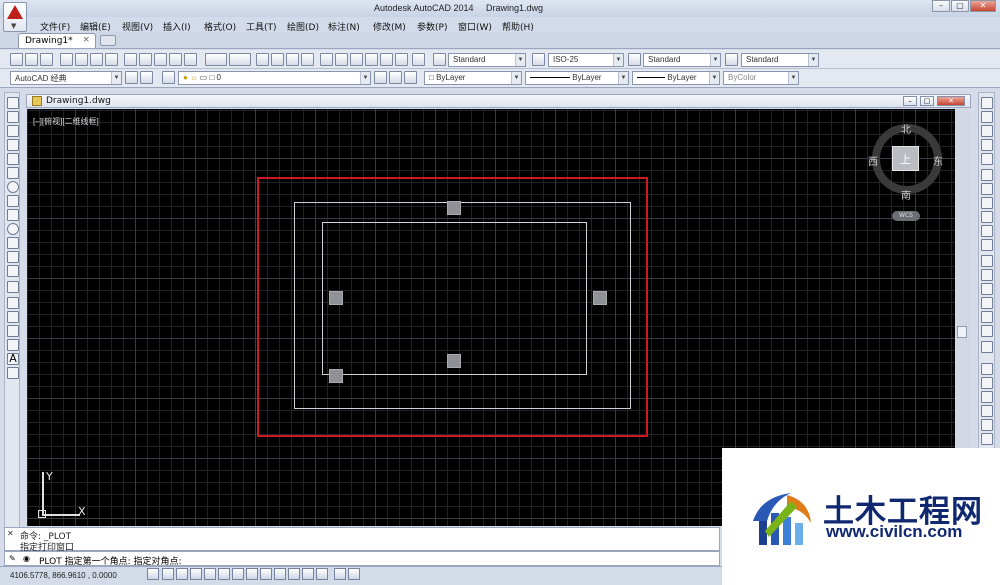 The height and width of the screenshot is (585, 1000). What do you see at coordinates (380, 77) in the screenshot?
I see `make-current-layer-icon` at bounding box center [380, 77].